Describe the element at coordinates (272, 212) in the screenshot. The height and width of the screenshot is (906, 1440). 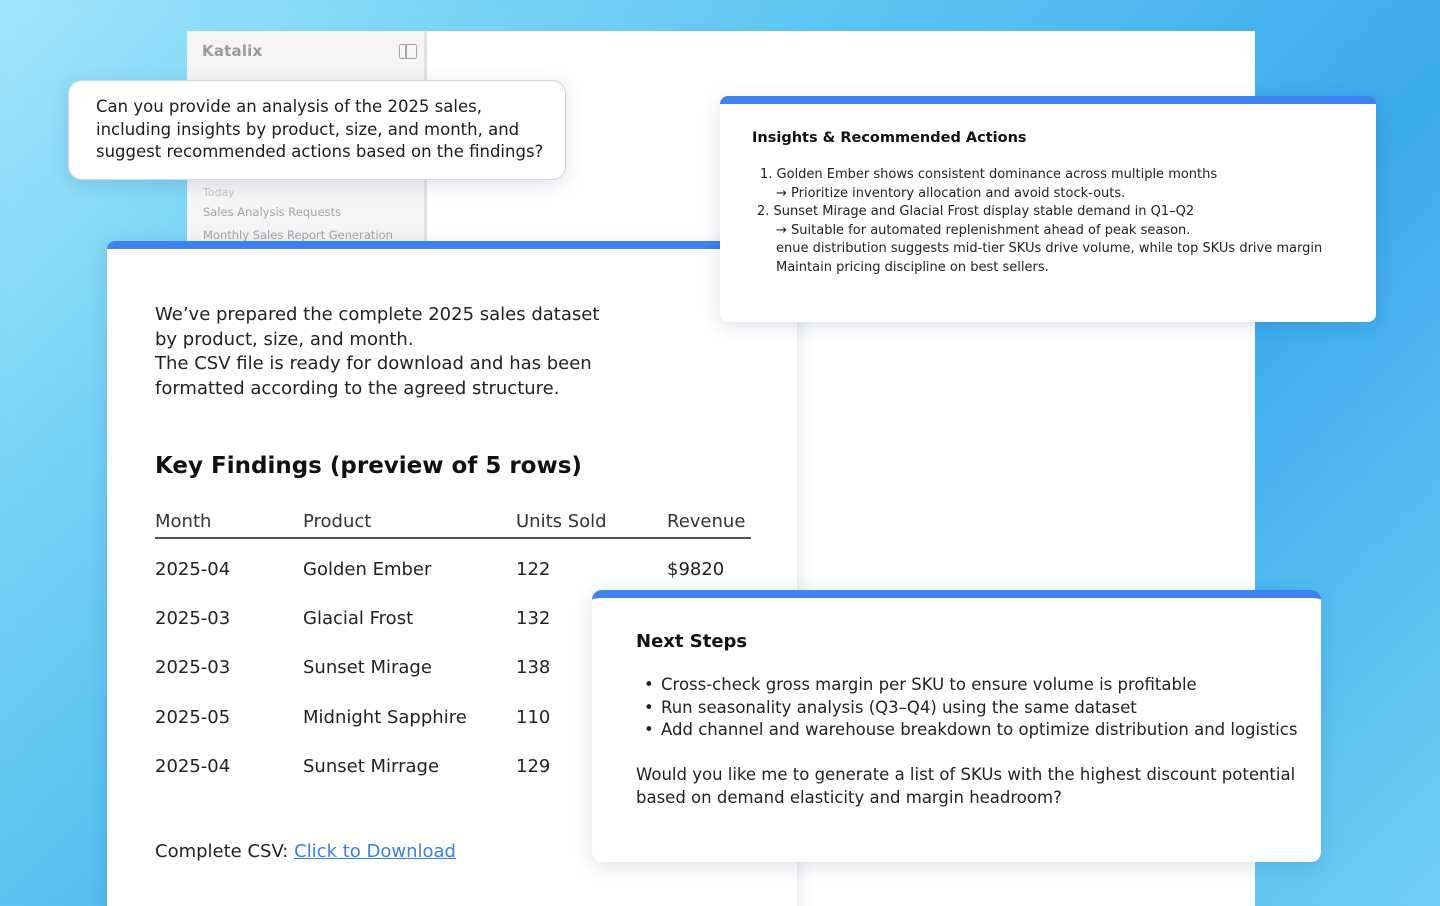
I see `history-item-sales-analysis: Sales Analysis Requests` at that location.